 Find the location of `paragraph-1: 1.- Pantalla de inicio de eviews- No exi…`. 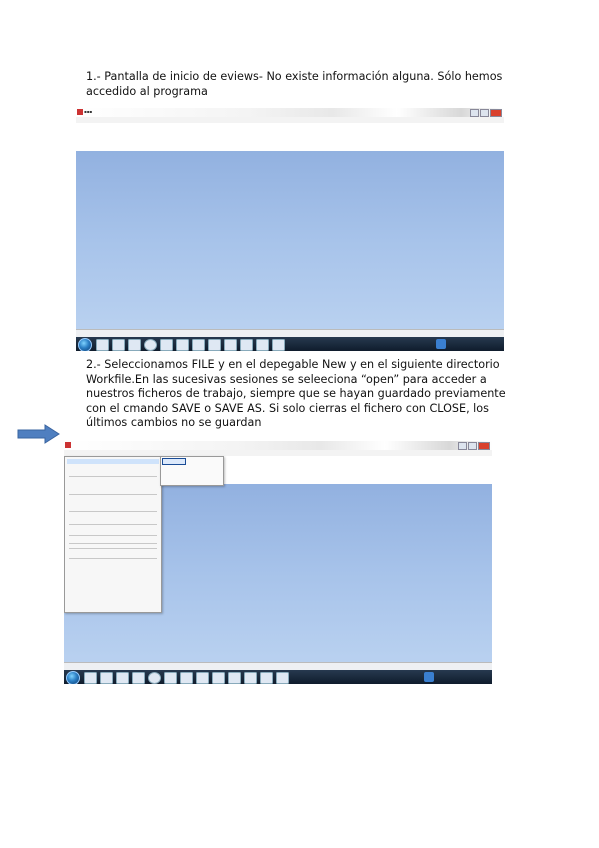

paragraph-1: 1.- Pantalla de inicio de eviews- No exi… is located at coordinates (294, 84).